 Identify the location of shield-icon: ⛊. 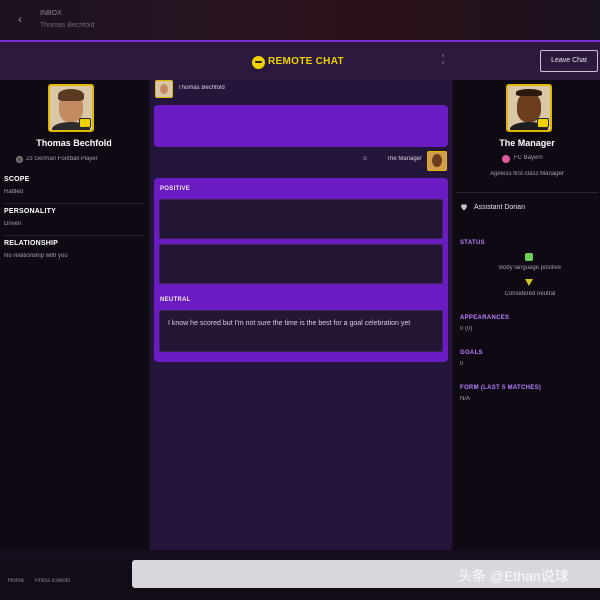
(464, 207).